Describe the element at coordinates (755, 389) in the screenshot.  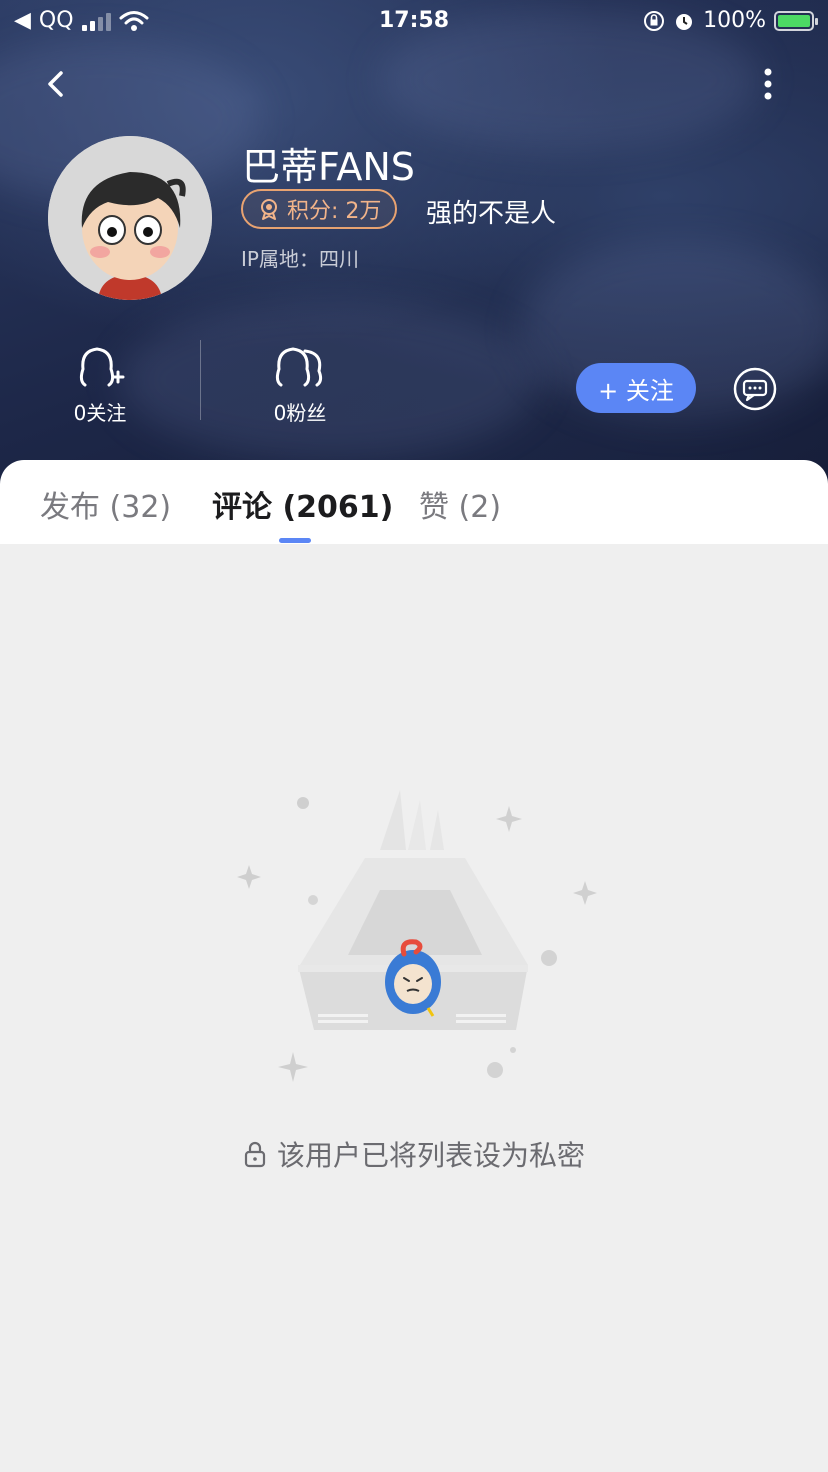
I see `message-icon` at that location.